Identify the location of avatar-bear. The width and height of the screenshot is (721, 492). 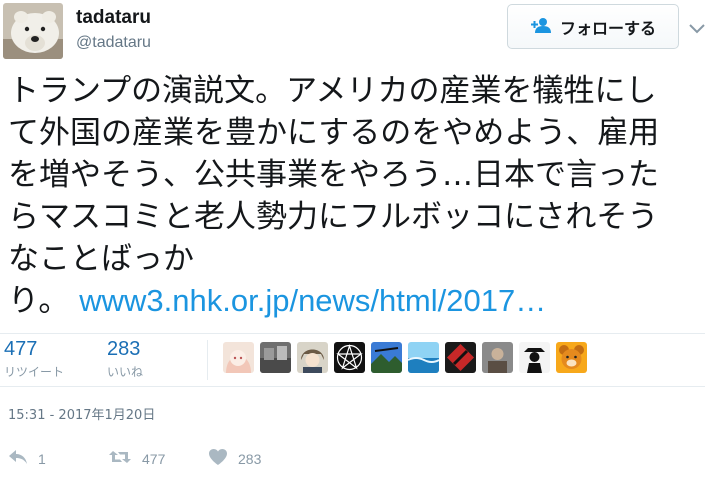
(571, 357).